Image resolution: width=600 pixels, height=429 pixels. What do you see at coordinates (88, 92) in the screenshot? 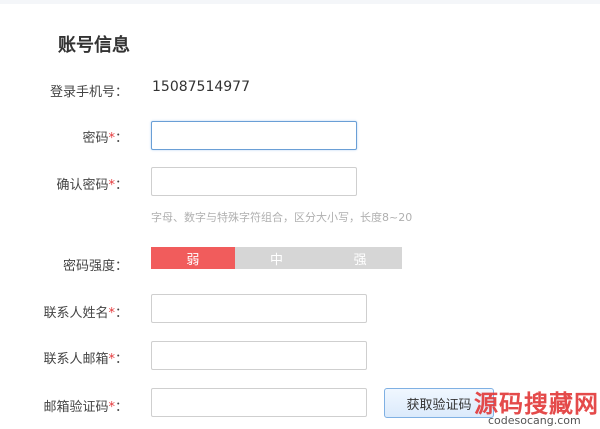
I see `phone-label: 登录手机号：` at bounding box center [88, 92].